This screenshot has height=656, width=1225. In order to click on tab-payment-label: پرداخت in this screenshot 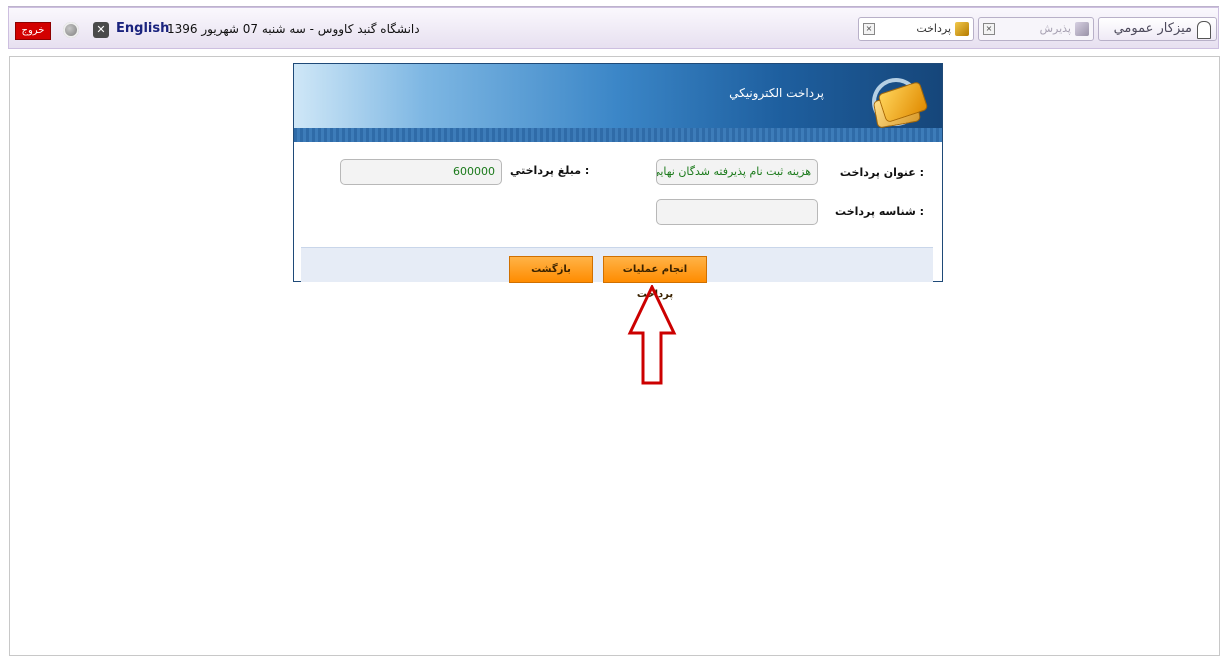, I will do `click(933, 28)`.